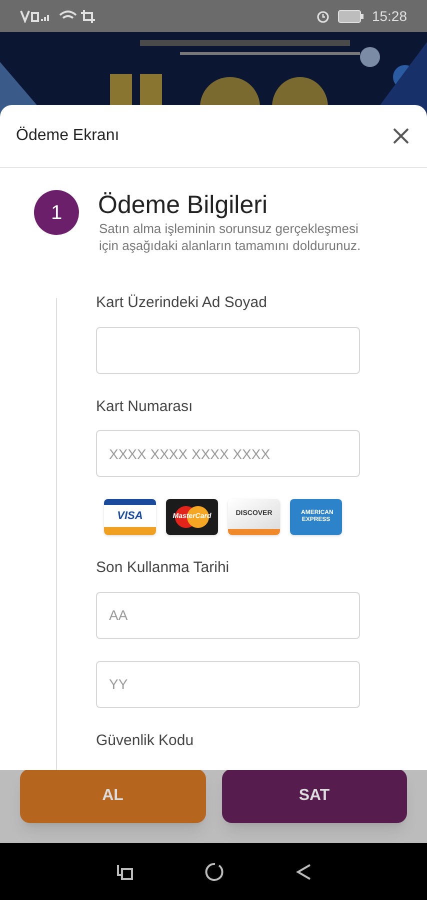 The image size is (427, 900). Describe the element at coordinates (214, 872) in the screenshot. I see `home-icon` at that location.